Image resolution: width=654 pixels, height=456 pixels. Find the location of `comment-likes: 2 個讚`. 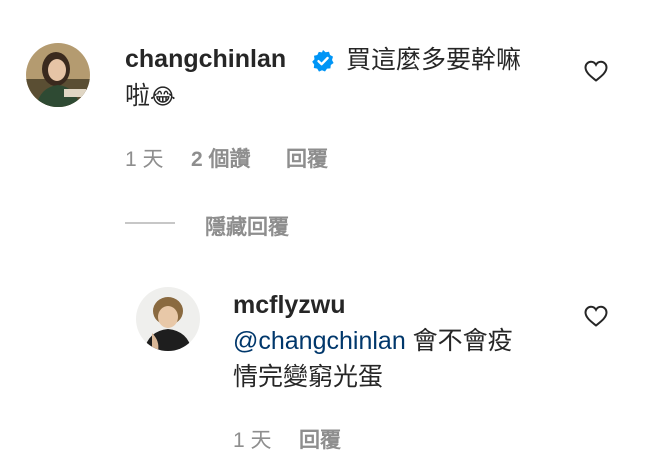

comment-likes: 2 個讚 is located at coordinates (221, 158).